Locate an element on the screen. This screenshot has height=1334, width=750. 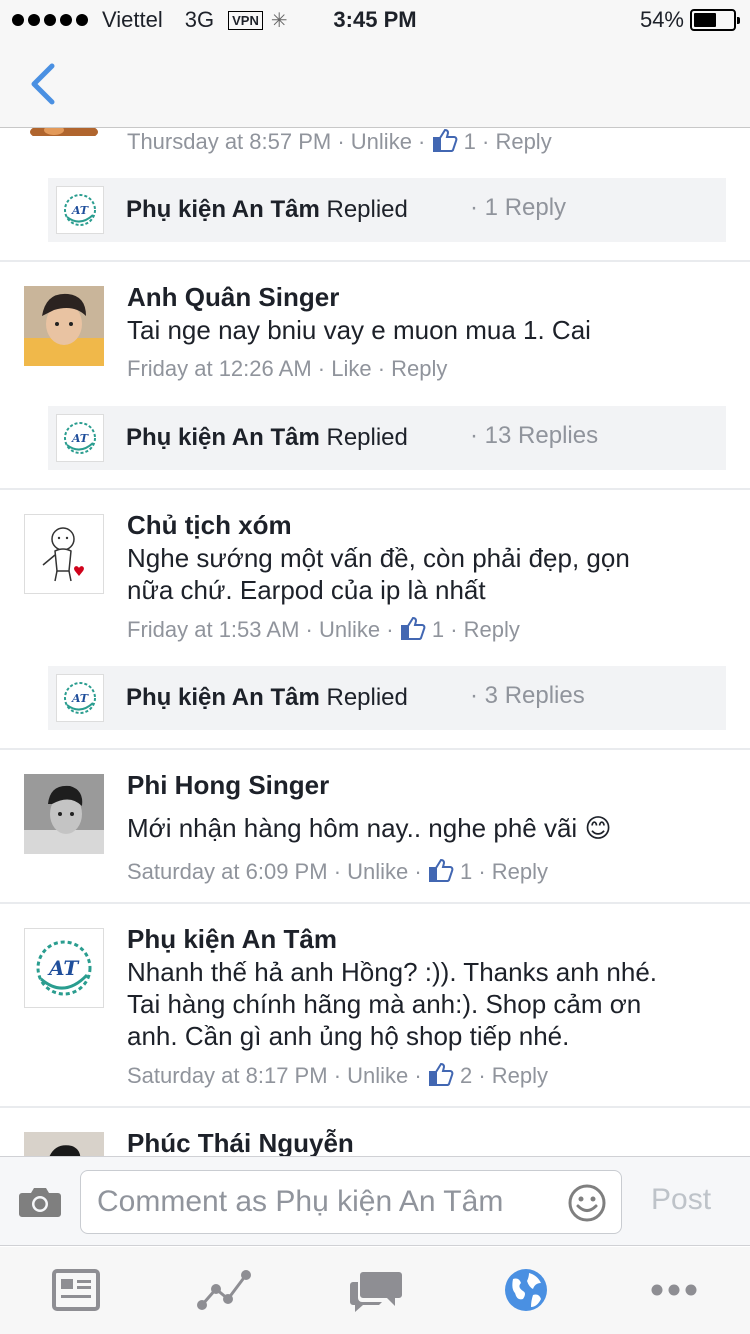
comment-timestamp: Friday at 1:53 AM is located at coordinates (213, 629).